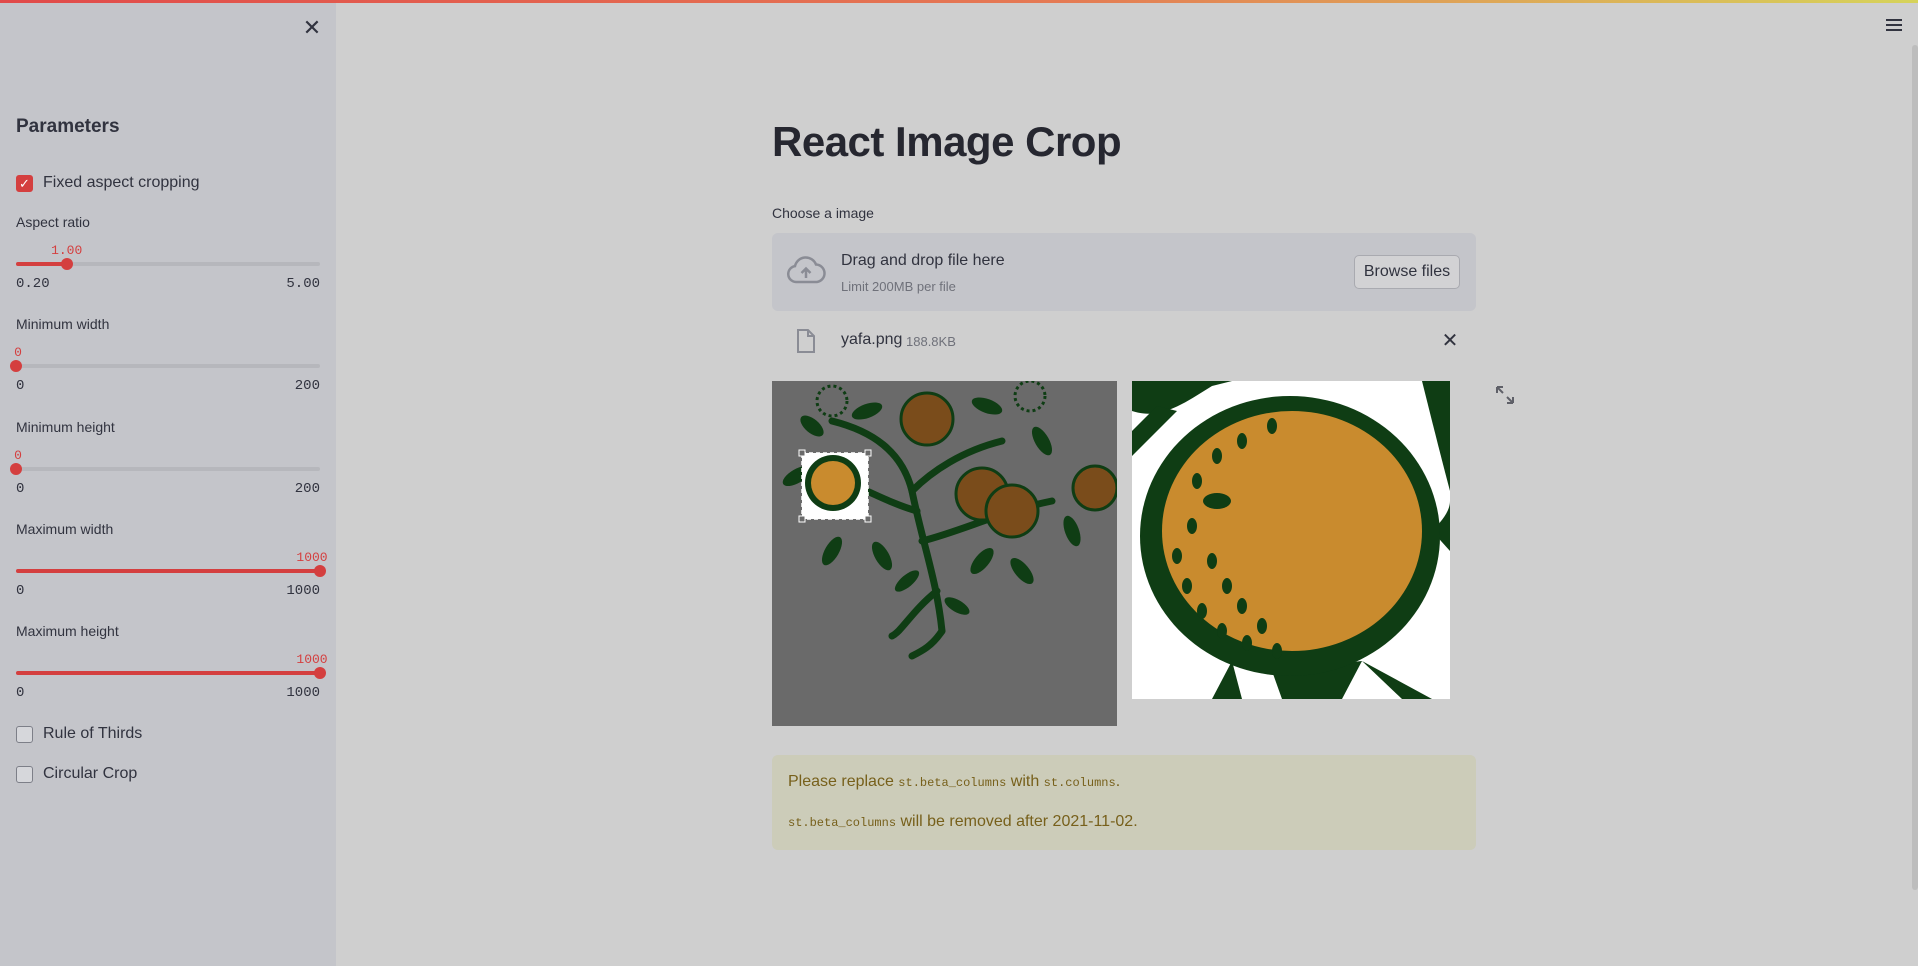 The image size is (1918, 966). I want to click on crop-source-image, so click(944, 553).